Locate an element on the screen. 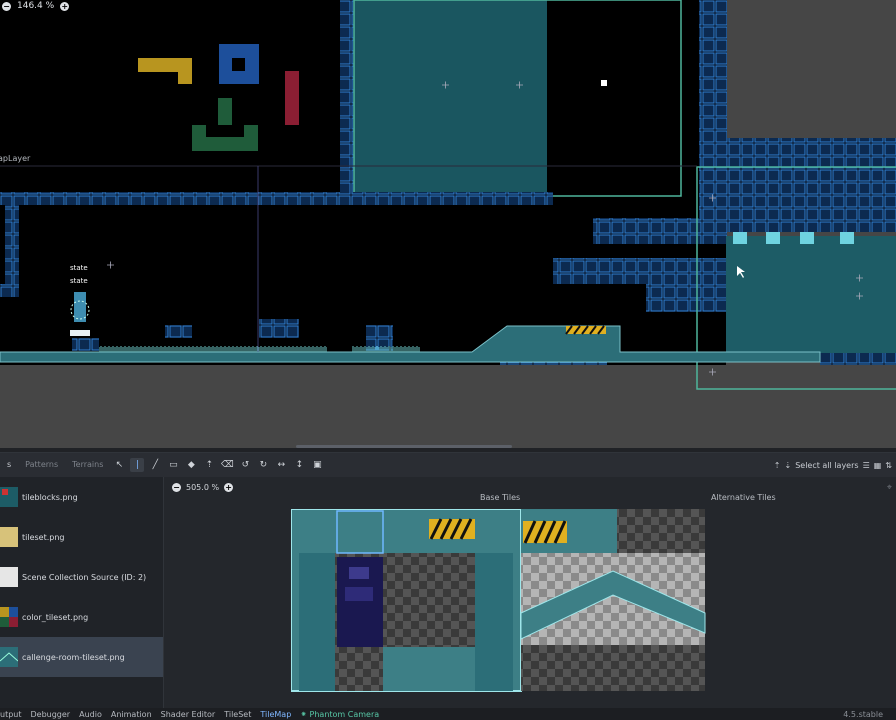 The width and height of the screenshot is (896, 720). bucket-tool-icon: ◆ is located at coordinates (191, 465).